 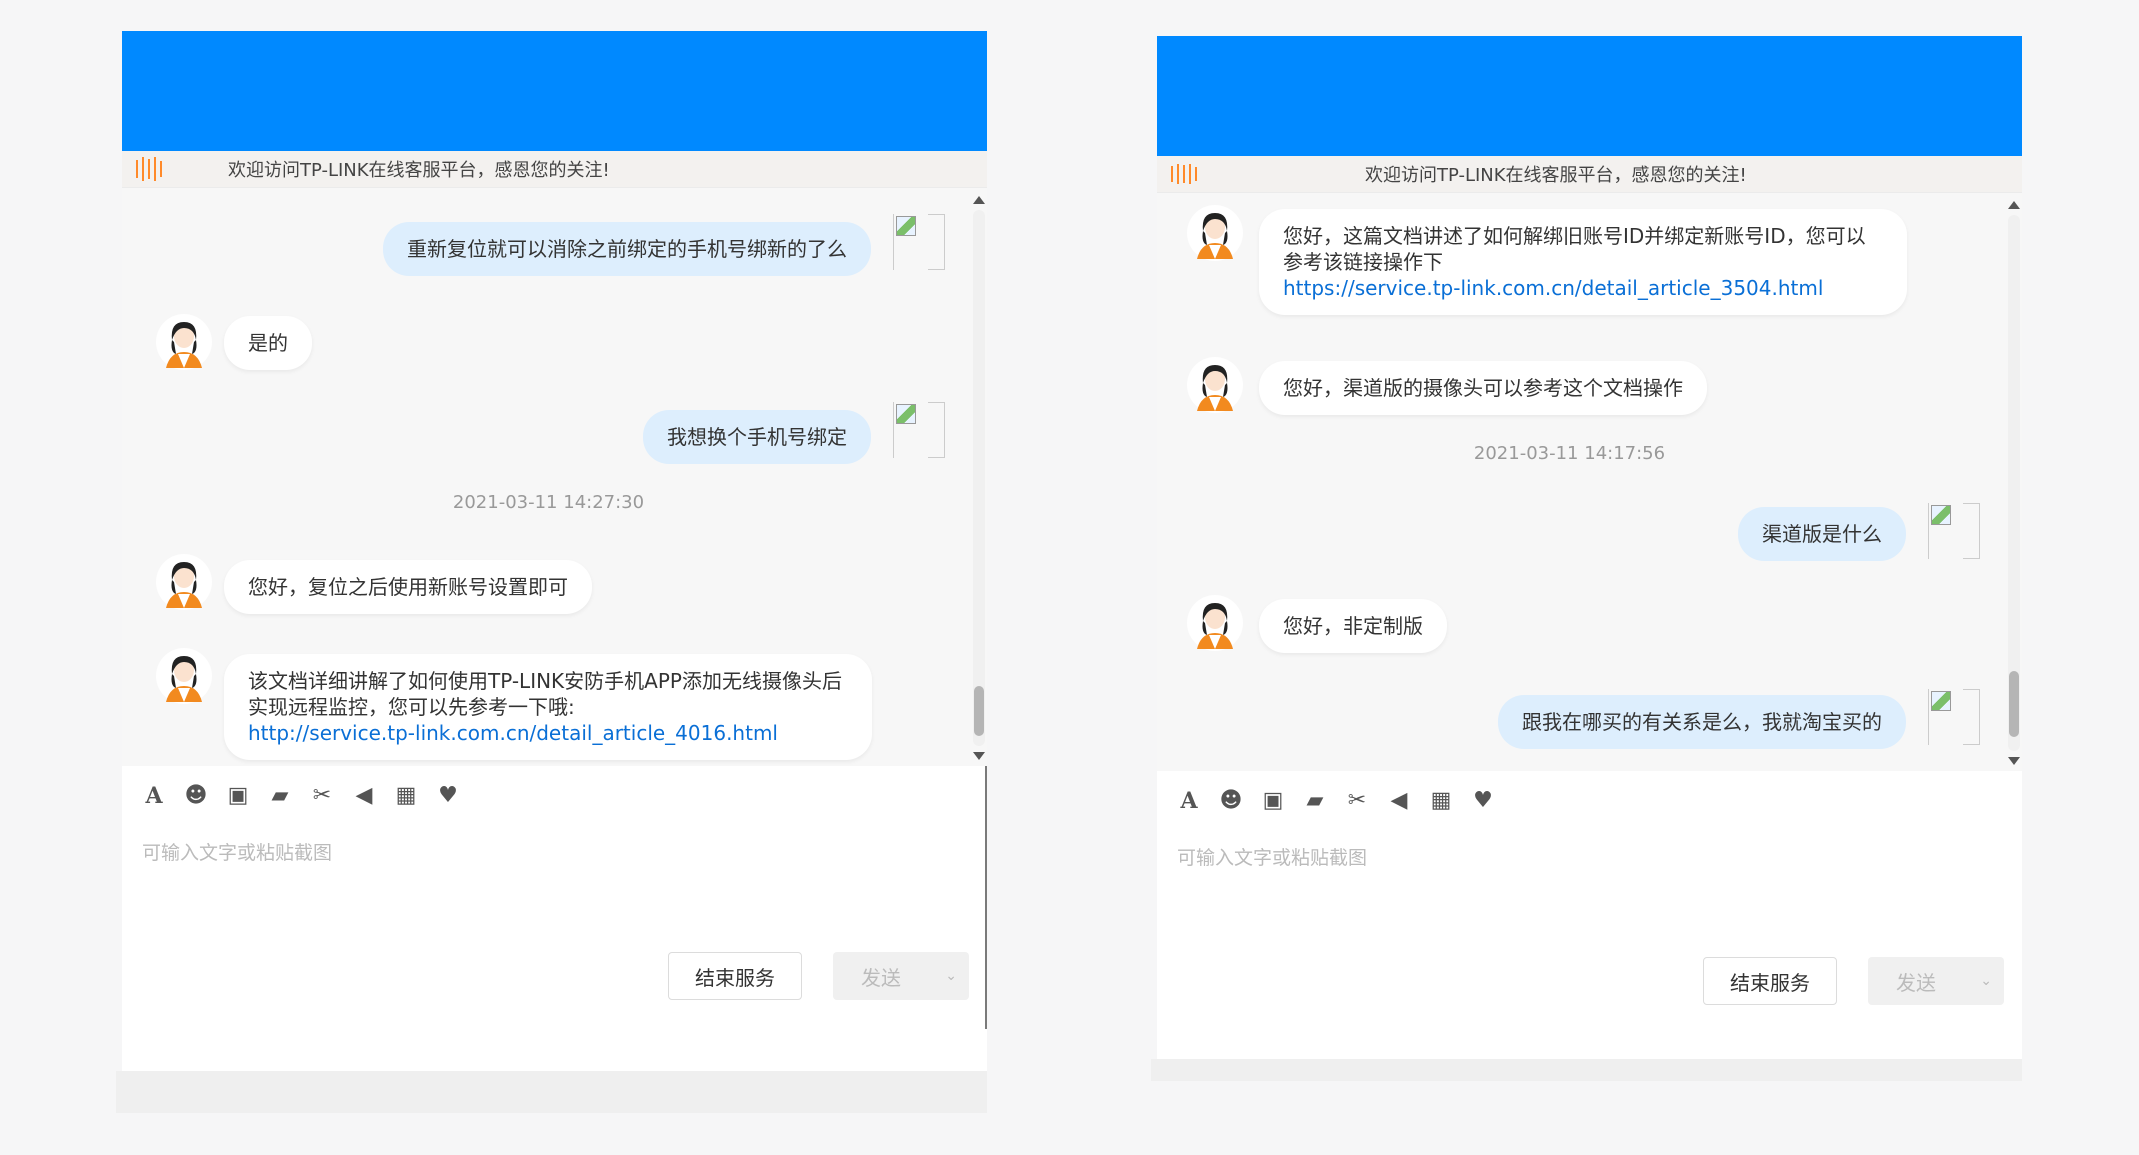 I want to click on user-message: 渠道版是什么, so click(x=1822, y=534).